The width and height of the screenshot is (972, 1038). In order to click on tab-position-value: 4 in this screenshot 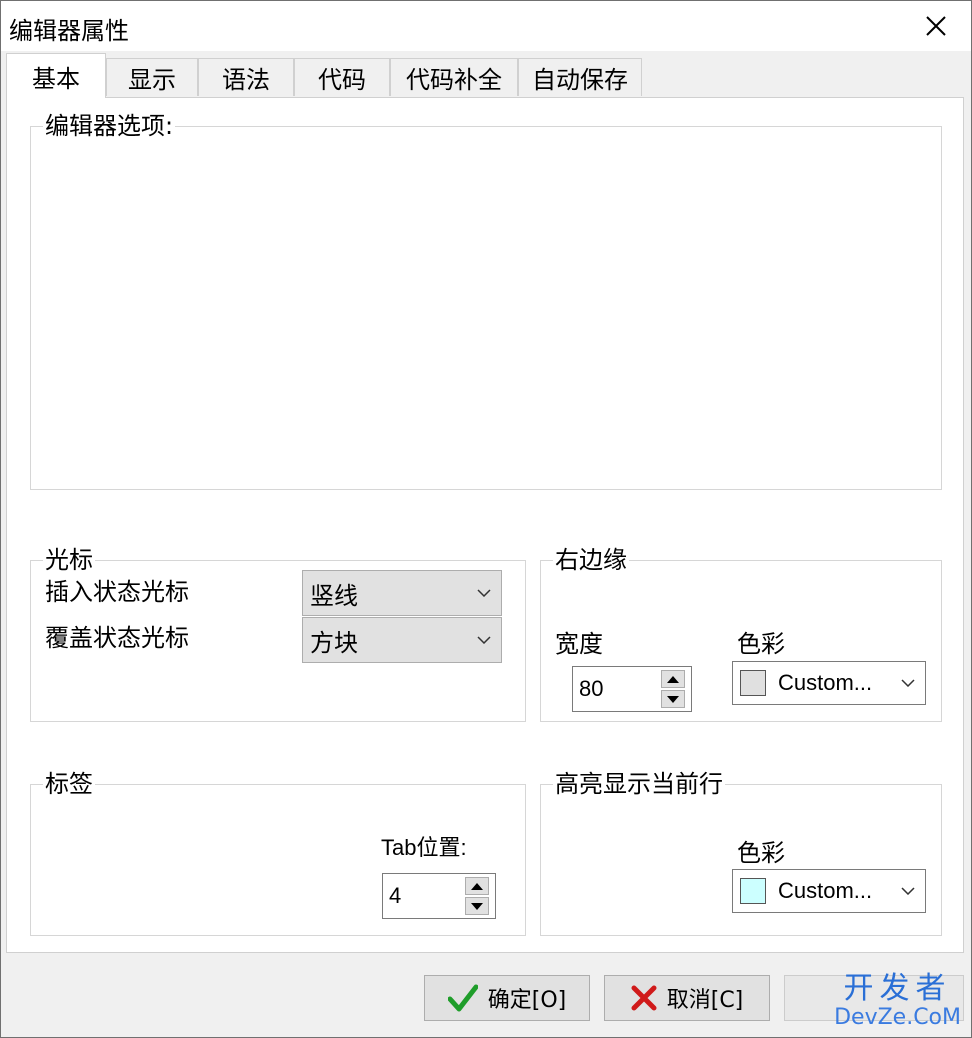, I will do `click(395, 895)`.